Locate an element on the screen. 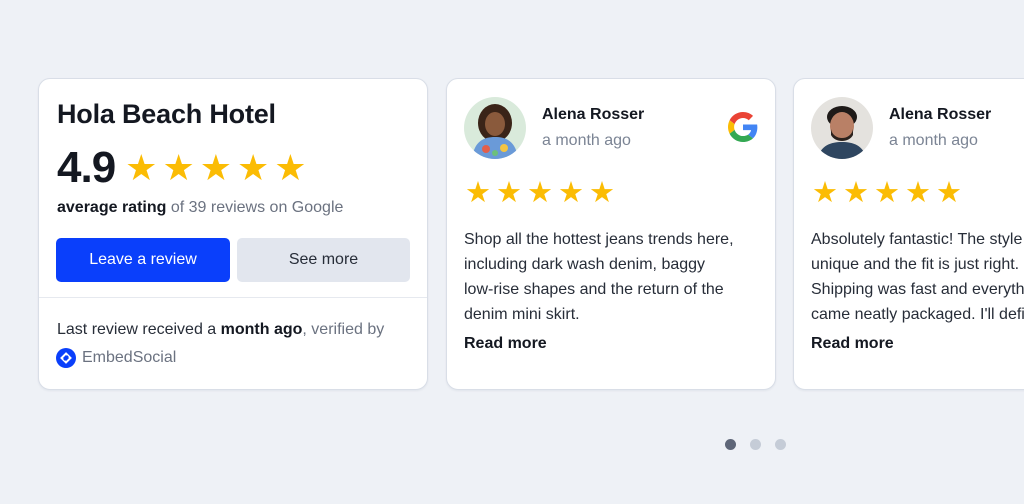 The image size is (1024, 504). carousel-pagination is located at coordinates (762, 444).